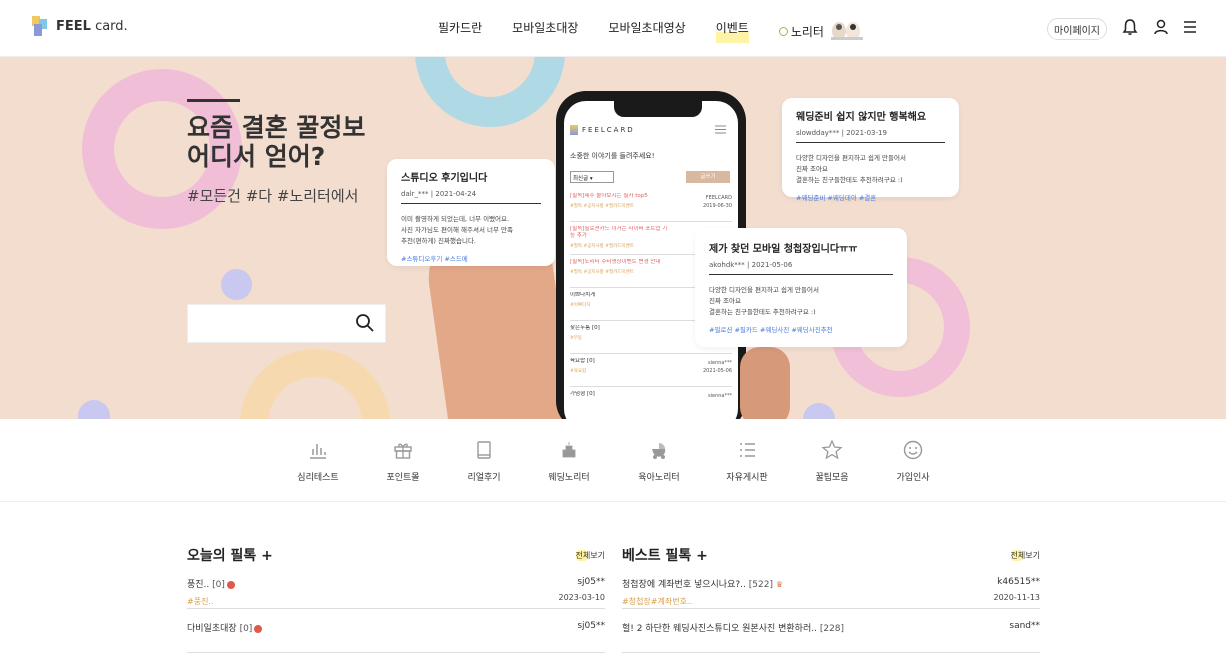  Describe the element at coordinates (484, 450) in the screenshot. I see `book-icon` at that location.